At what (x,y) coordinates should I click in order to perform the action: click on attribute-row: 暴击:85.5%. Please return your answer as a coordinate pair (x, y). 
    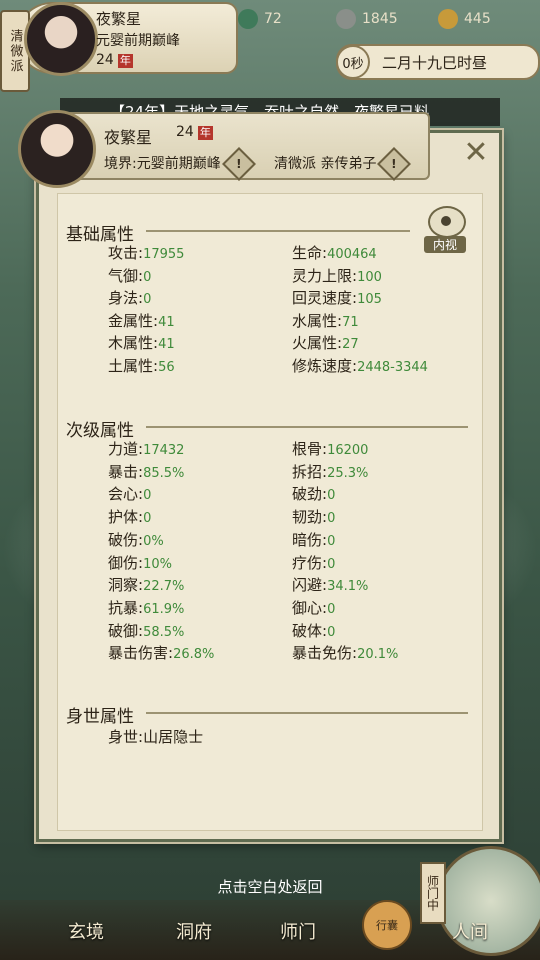
    Looking at the image, I should click on (146, 471).